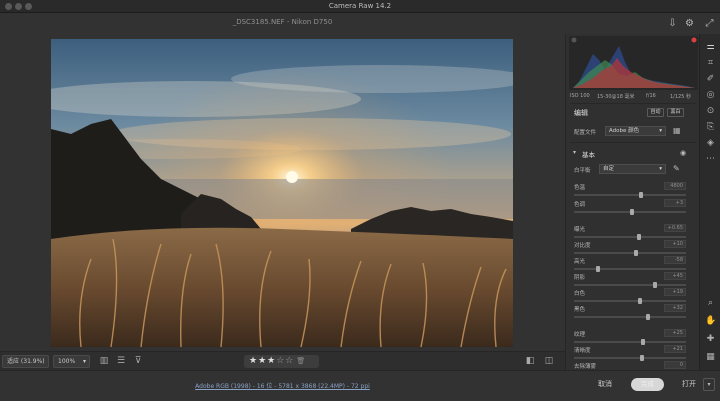  I want to click on top-icons: ⇩ ⚙ ⤢, so click(642, 23).